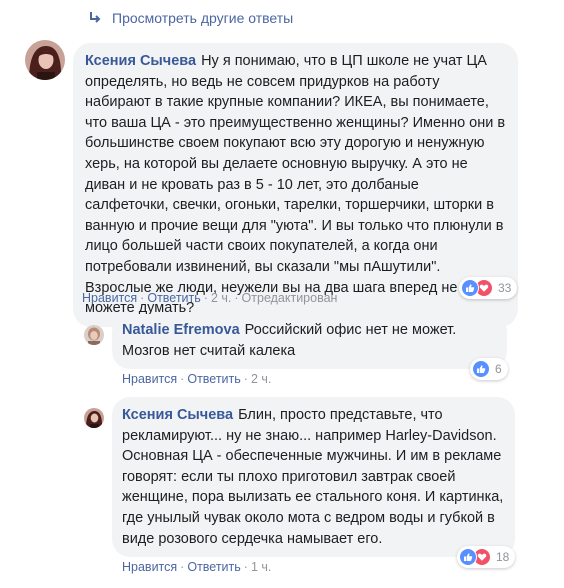  Describe the element at coordinates (503, 557) in the screenshot. I see `reactions-count: 18` at that location.